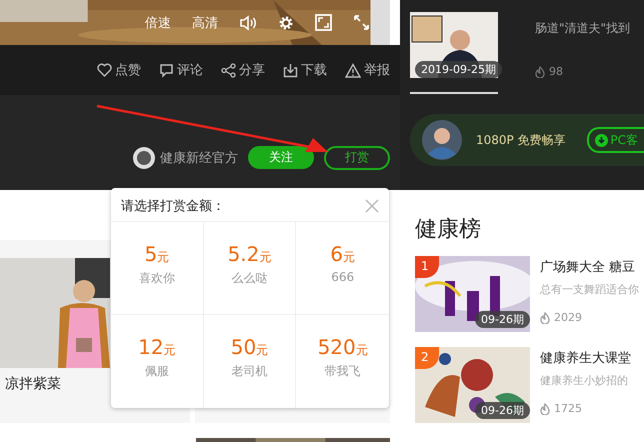  Describe the element at coordinates (448, 230) in the screenshot. I see `section-title: 健康榜` at that location.